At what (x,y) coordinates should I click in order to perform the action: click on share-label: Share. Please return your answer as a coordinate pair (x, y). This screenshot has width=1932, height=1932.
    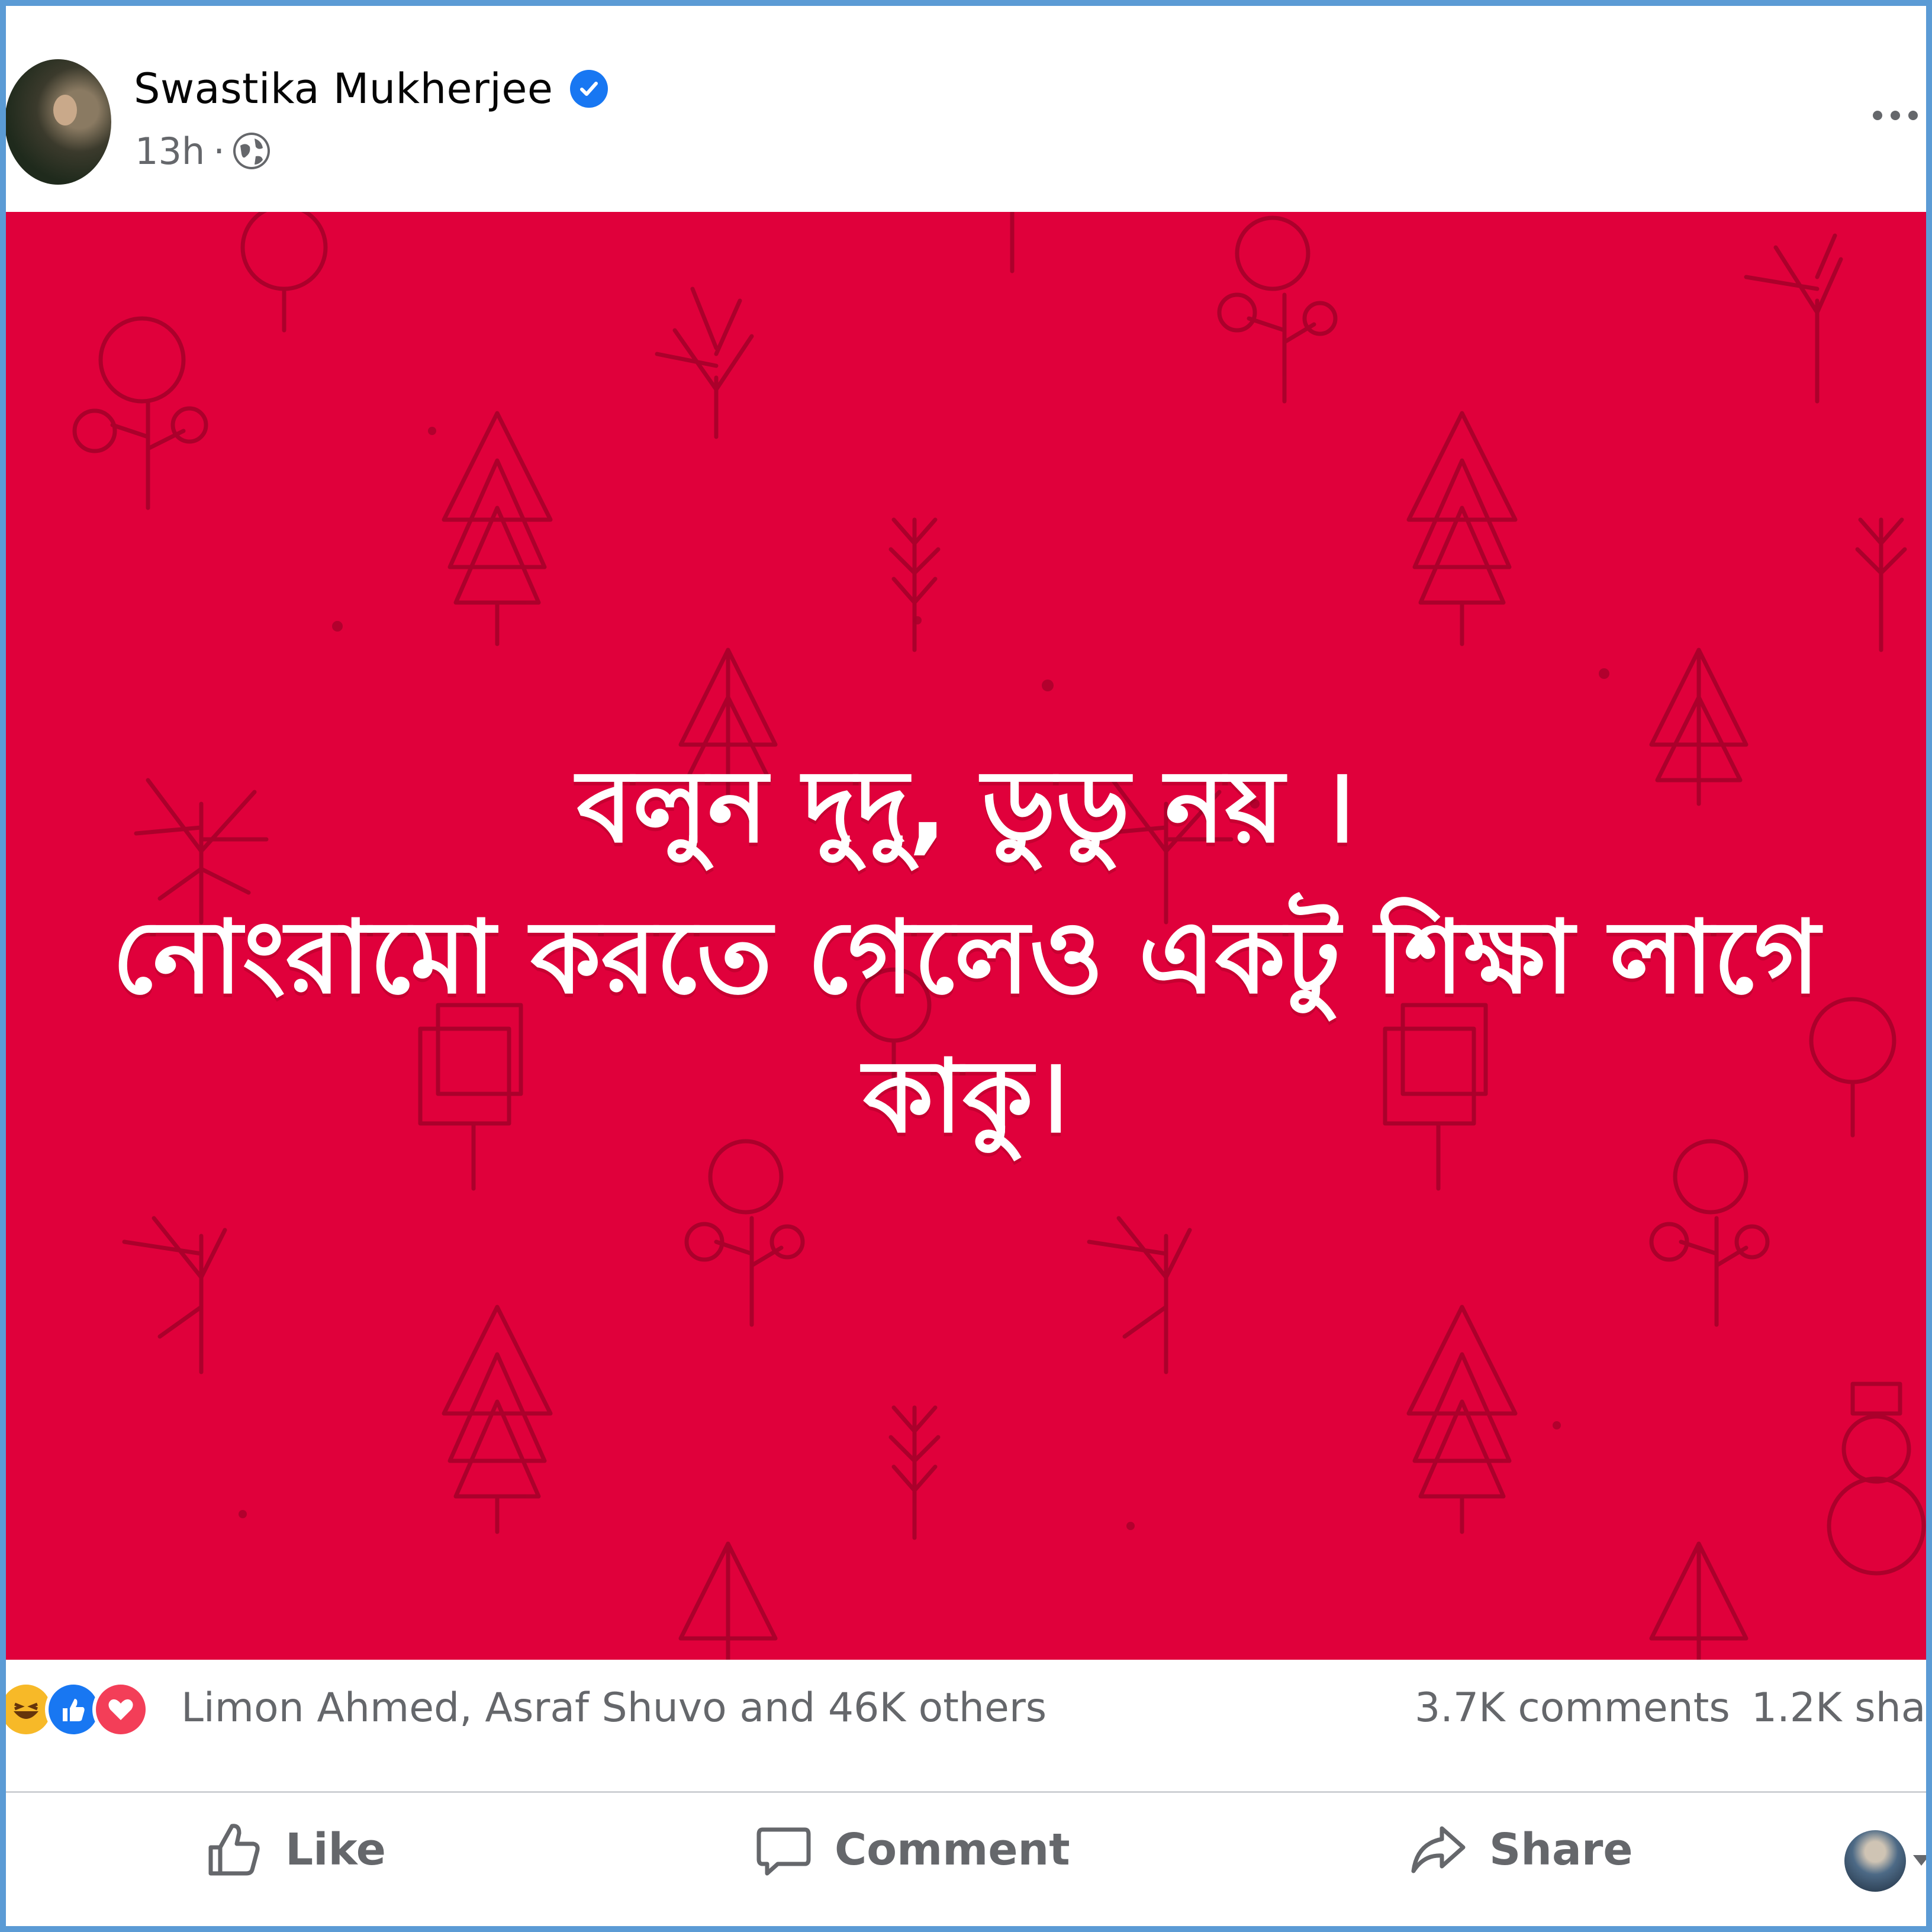
    Looking at the image, I should click on (1561, 1849).